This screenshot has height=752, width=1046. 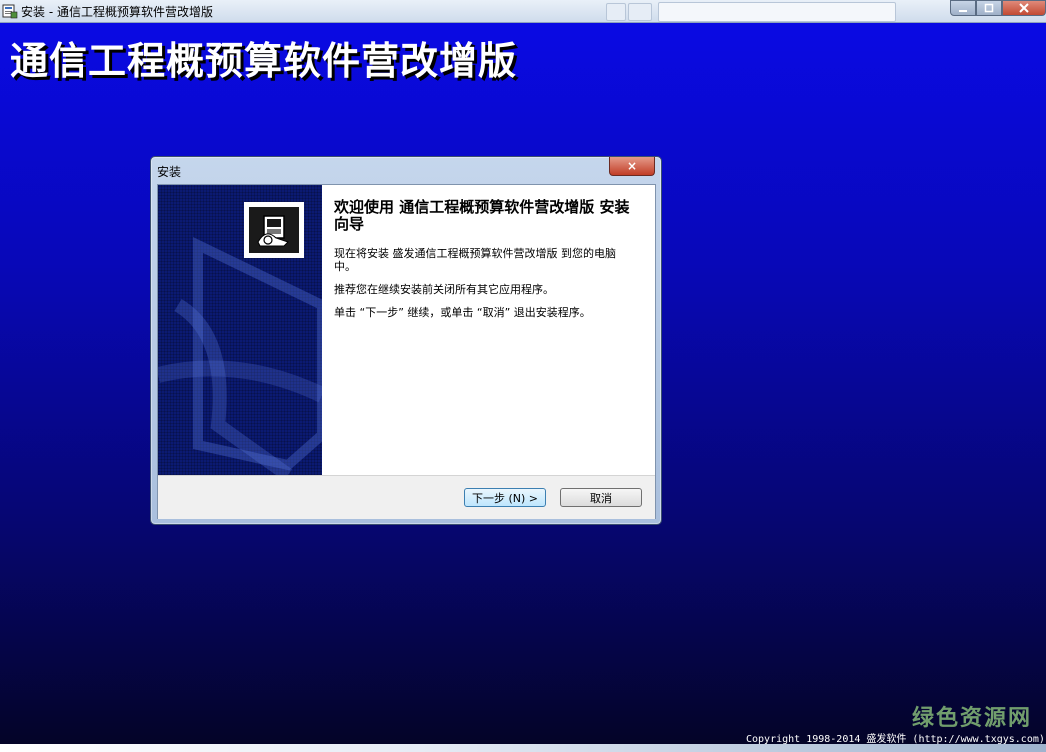 What do you see at coordinates (264, 60) in the screenshot?
I see `product-banner-title: 通信工程概预算软件营改增版` at bounding box center [264, 60].